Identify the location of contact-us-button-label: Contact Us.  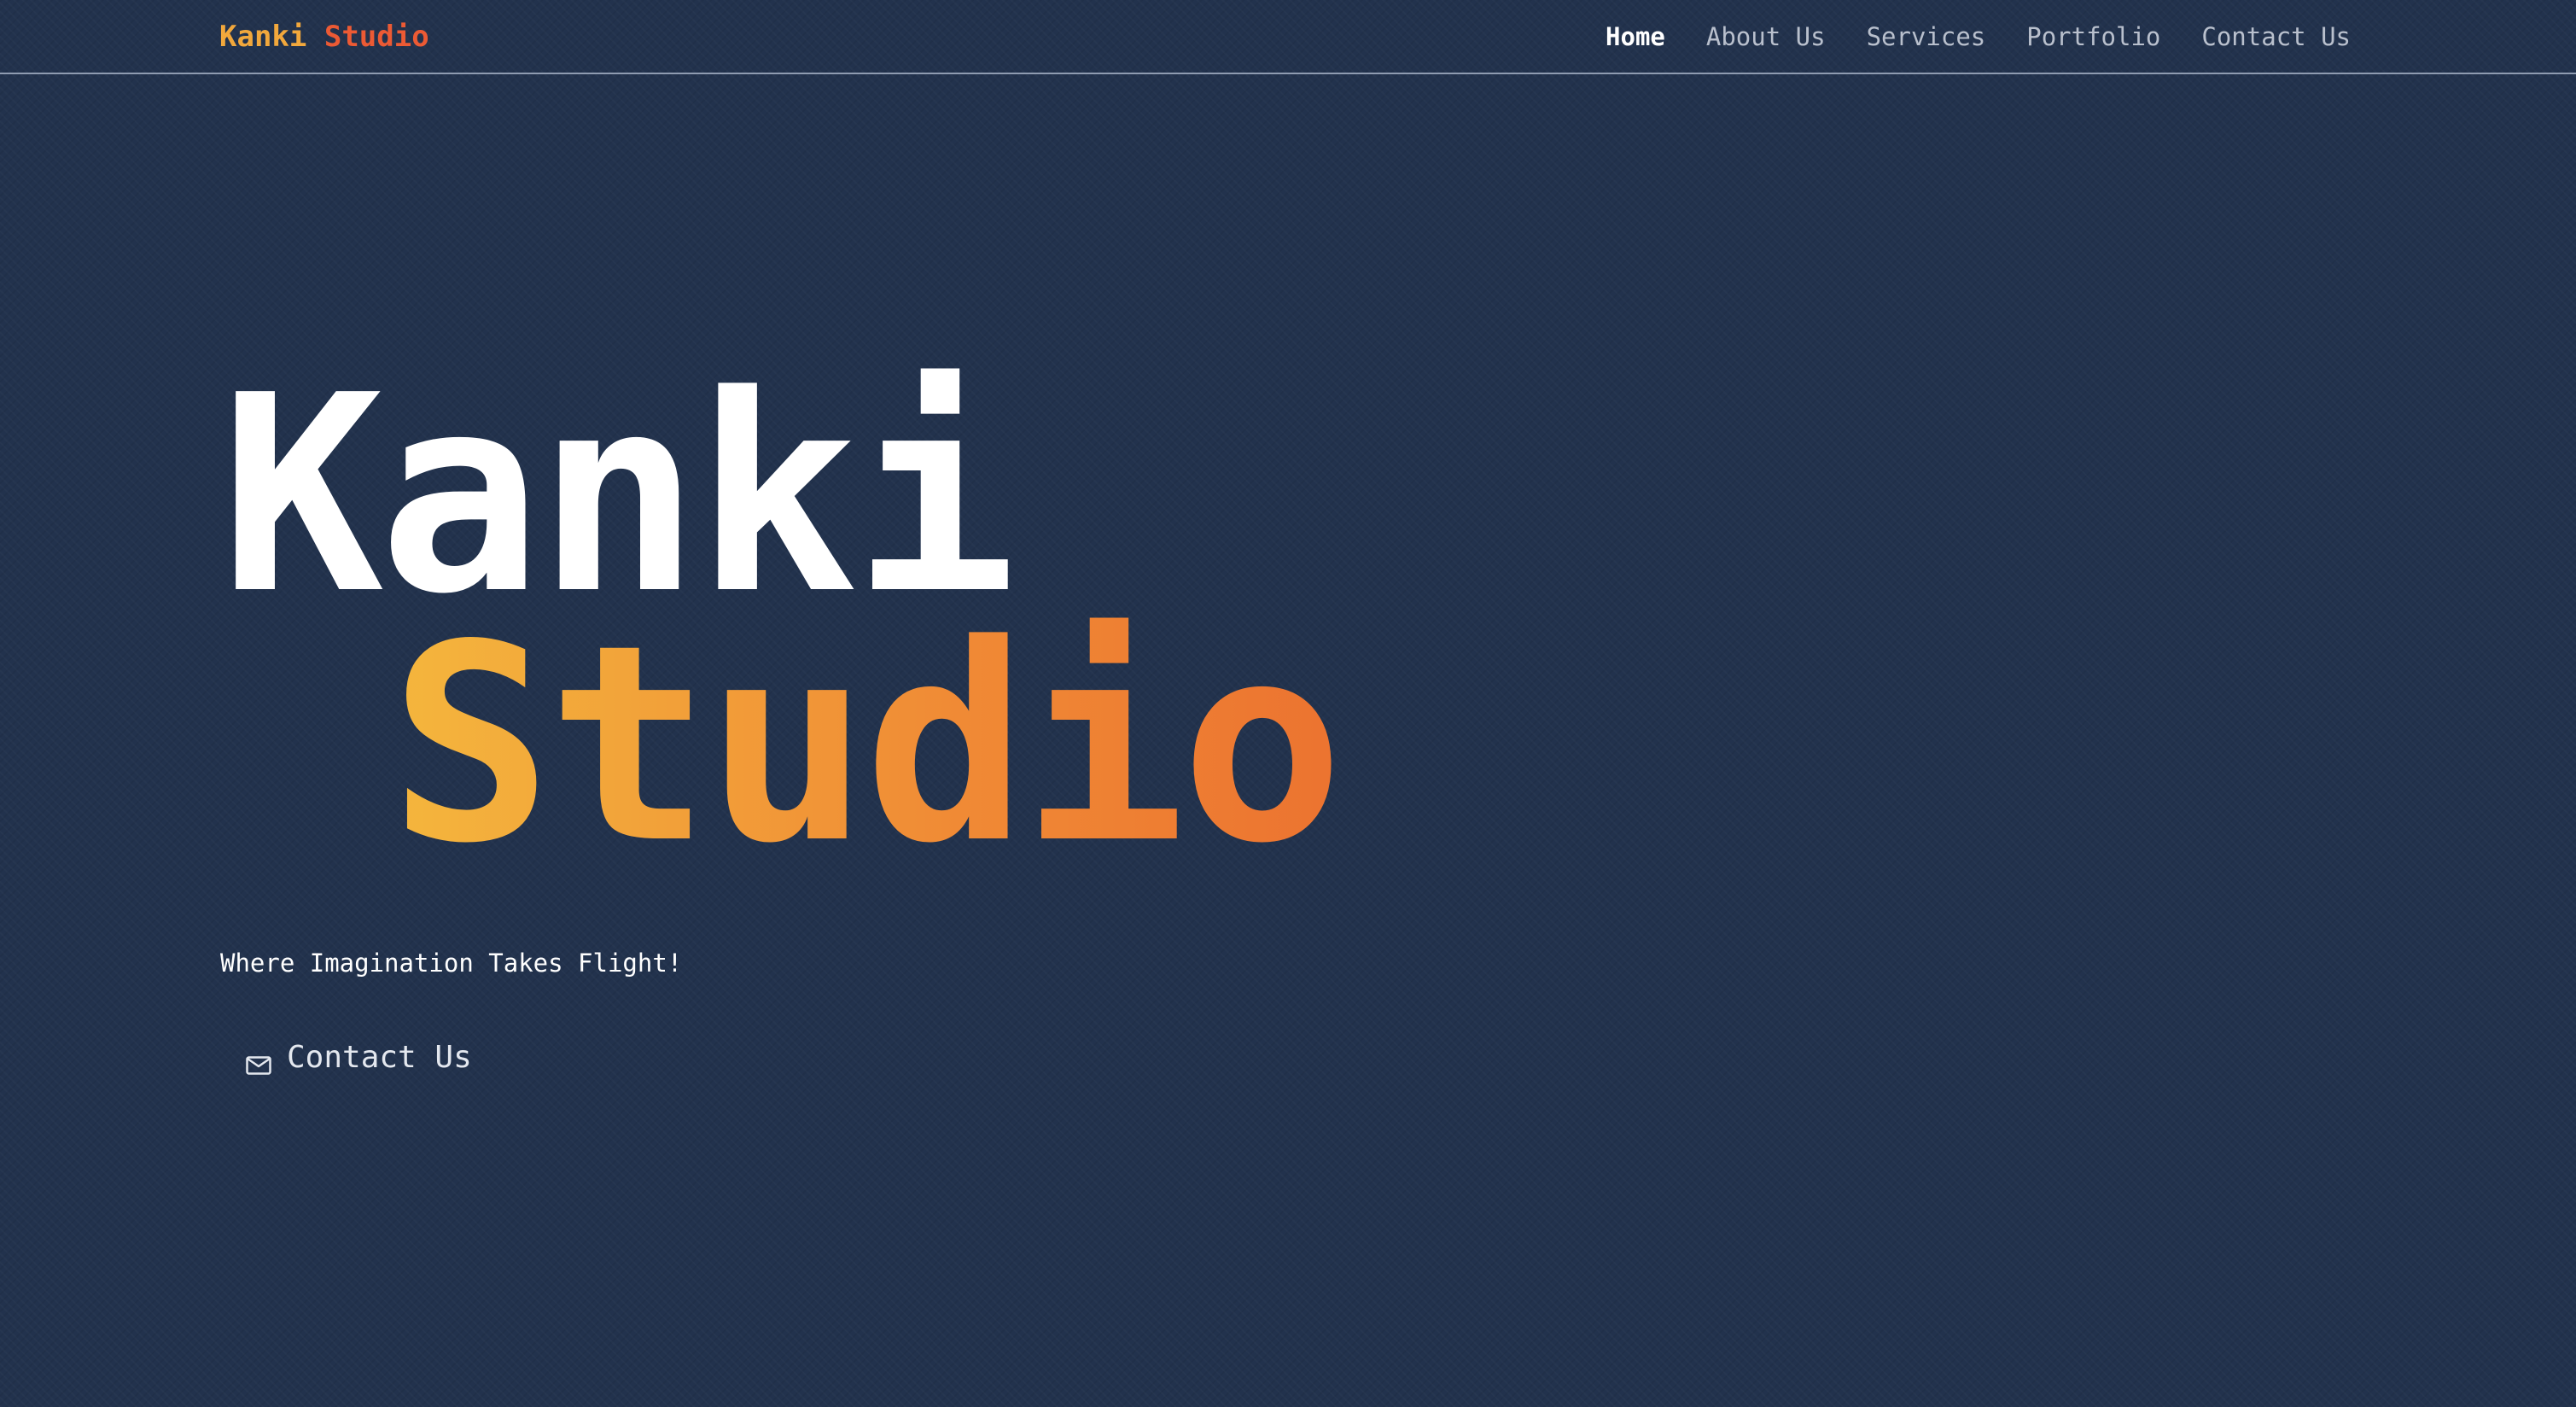
(379, 1057).